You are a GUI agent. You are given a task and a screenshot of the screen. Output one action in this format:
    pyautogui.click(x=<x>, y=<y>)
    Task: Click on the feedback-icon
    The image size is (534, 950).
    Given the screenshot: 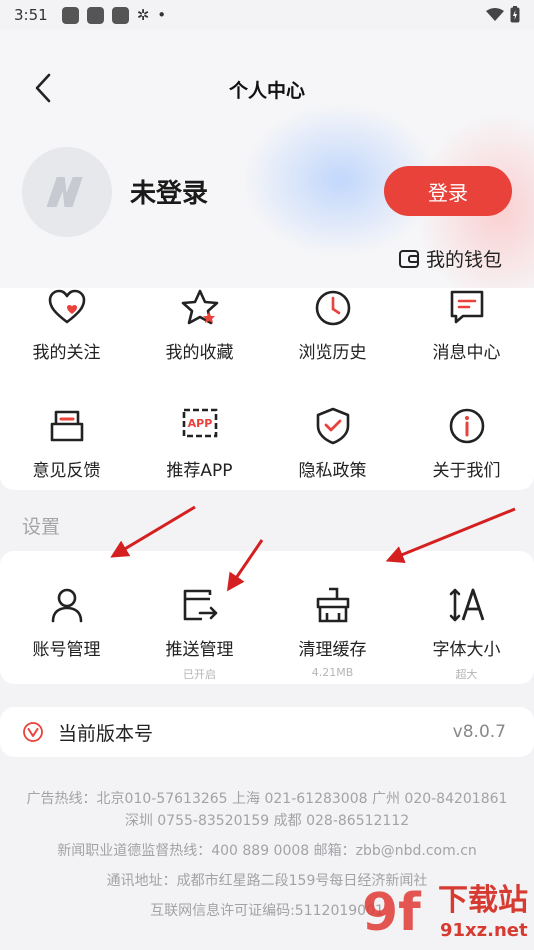 What is the action you would take?
    pyautogui.click(x=66, y=426)
    